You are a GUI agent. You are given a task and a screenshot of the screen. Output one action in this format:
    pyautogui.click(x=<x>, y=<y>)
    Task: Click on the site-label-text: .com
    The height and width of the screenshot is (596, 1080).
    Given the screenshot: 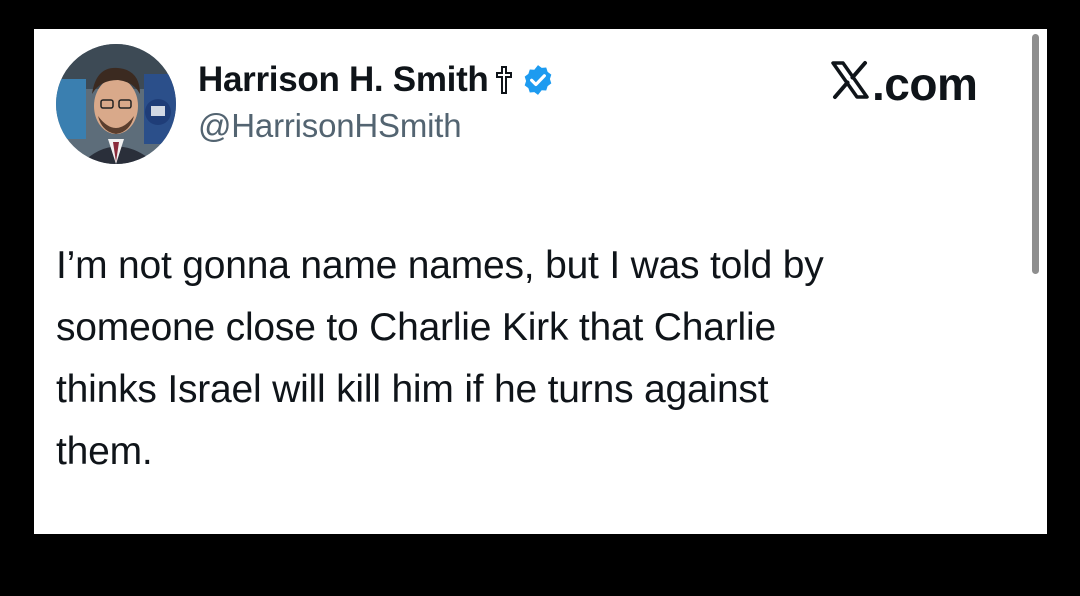 What is the action you would take?
    pyautogui.click(x=925, y=84)
    